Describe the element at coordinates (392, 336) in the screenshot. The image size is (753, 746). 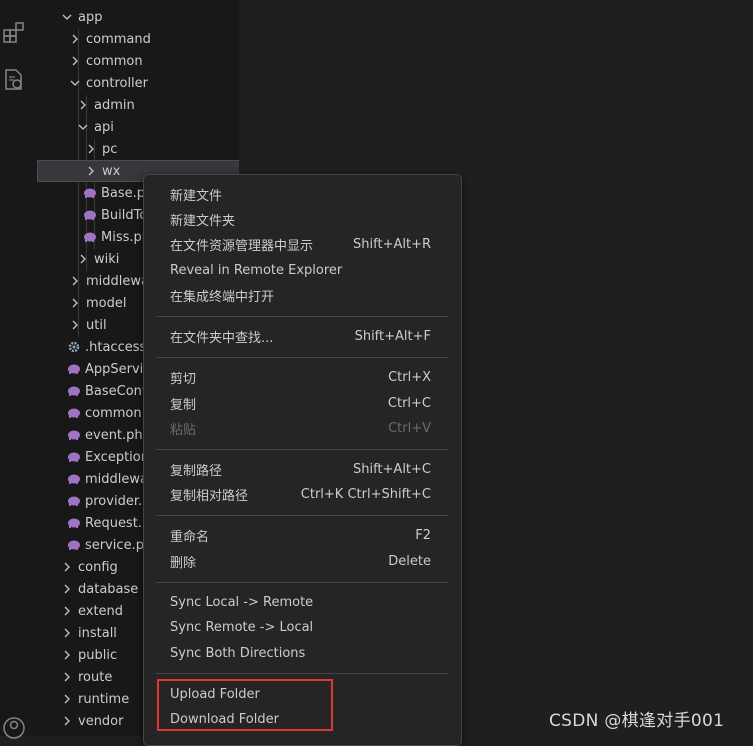
I see `menu-item-shortcut: Shift+Alt+F` at that location.